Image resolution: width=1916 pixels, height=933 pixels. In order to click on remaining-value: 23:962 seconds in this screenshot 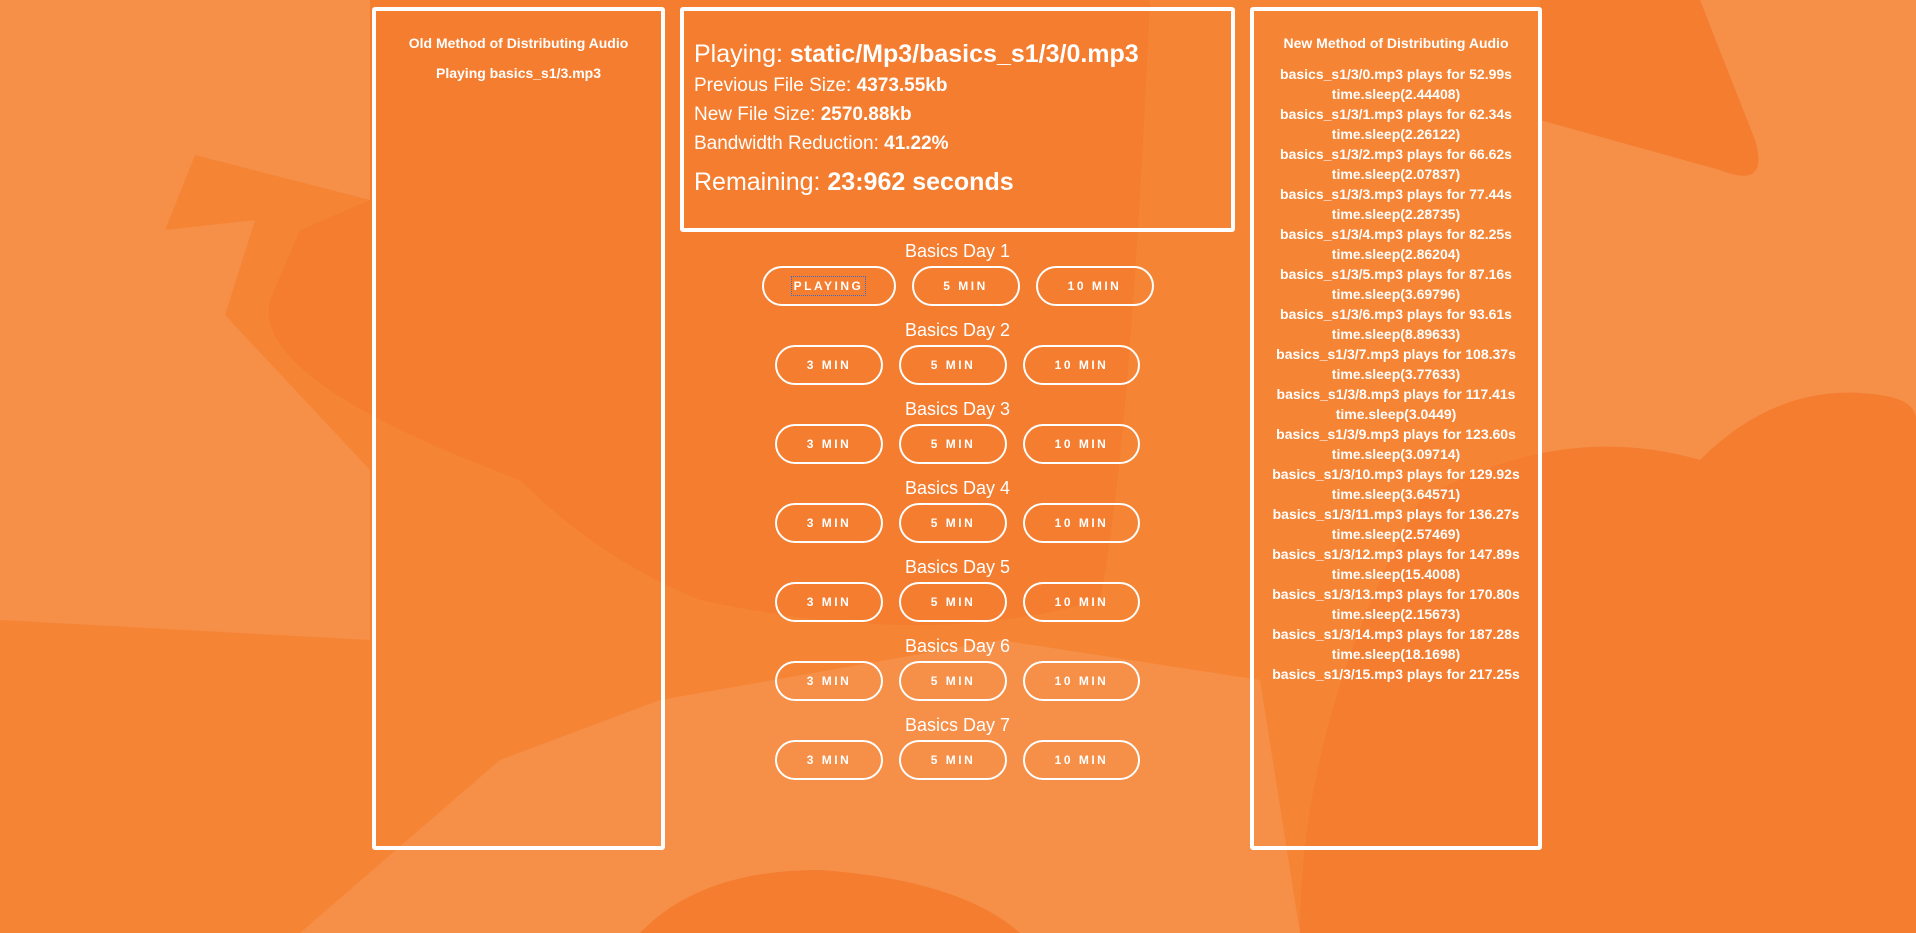, I will do `click(920, 182)`.